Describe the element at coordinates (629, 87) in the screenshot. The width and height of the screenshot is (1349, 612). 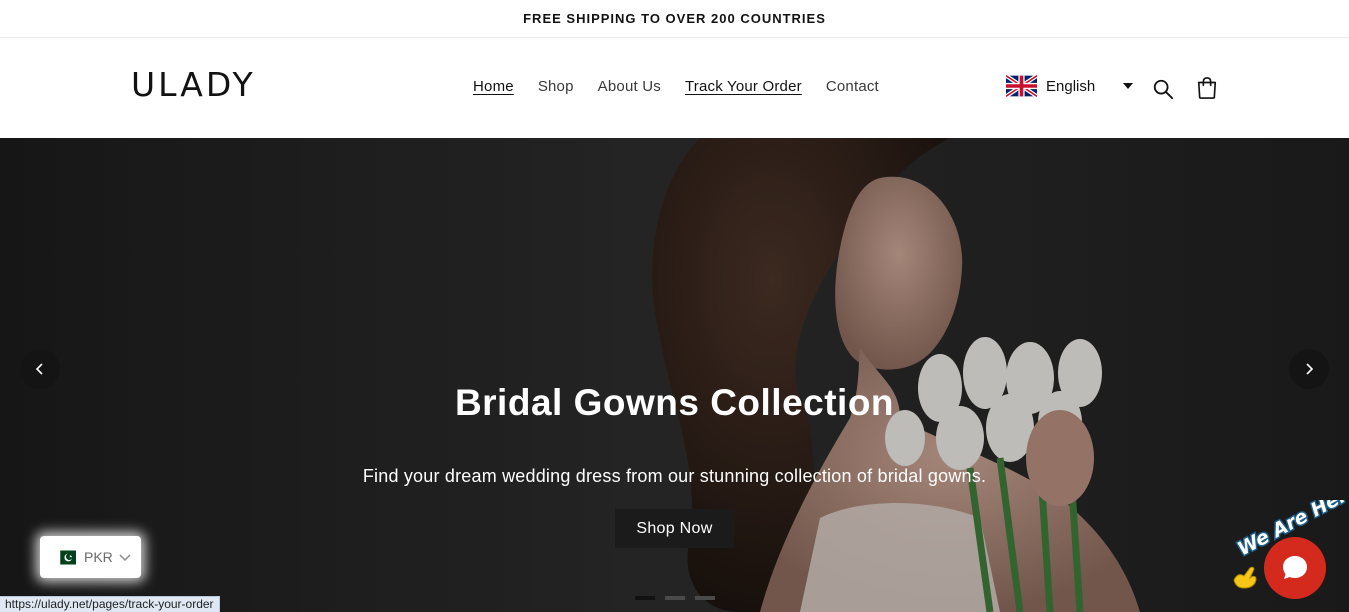
I see `nav-item-about-us: About Us` at that location.